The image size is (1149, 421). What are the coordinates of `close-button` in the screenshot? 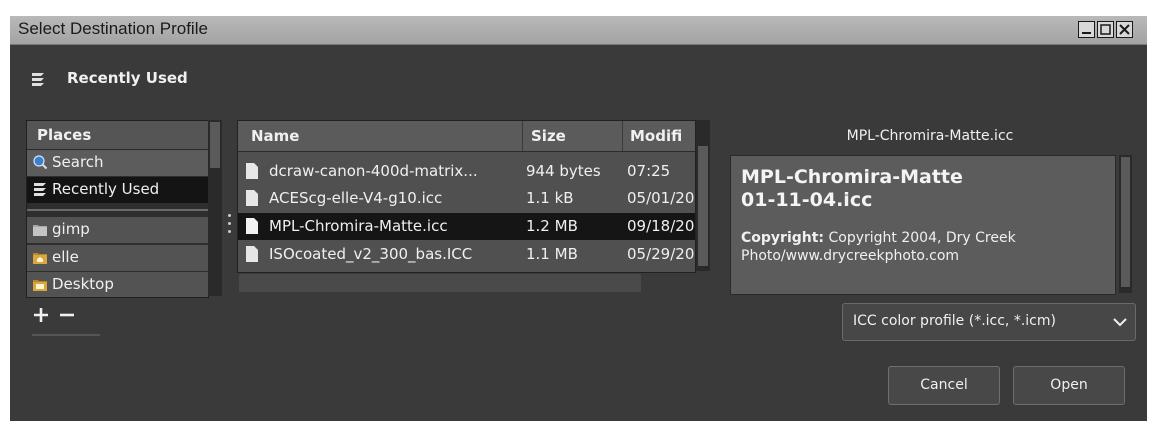 It's located at (1124, 29).